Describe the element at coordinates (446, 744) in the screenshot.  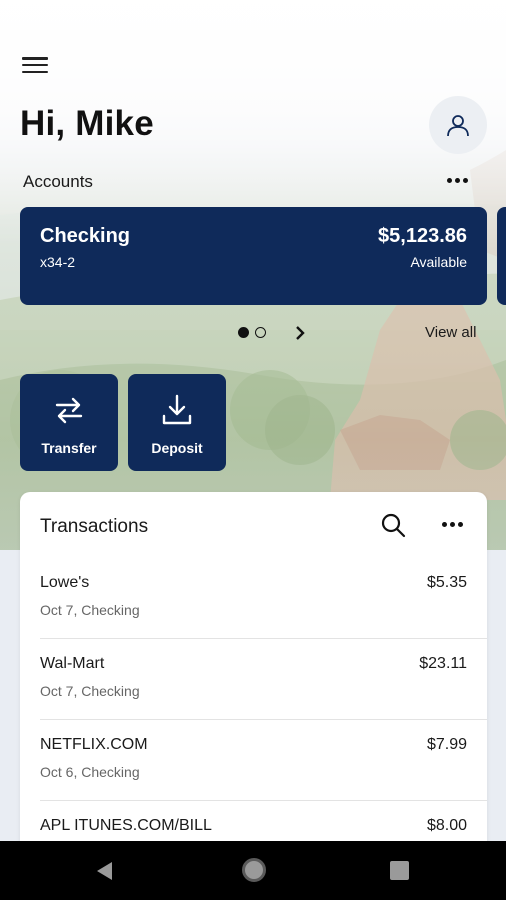
I see `transaction-amount: $7.99` at that location.